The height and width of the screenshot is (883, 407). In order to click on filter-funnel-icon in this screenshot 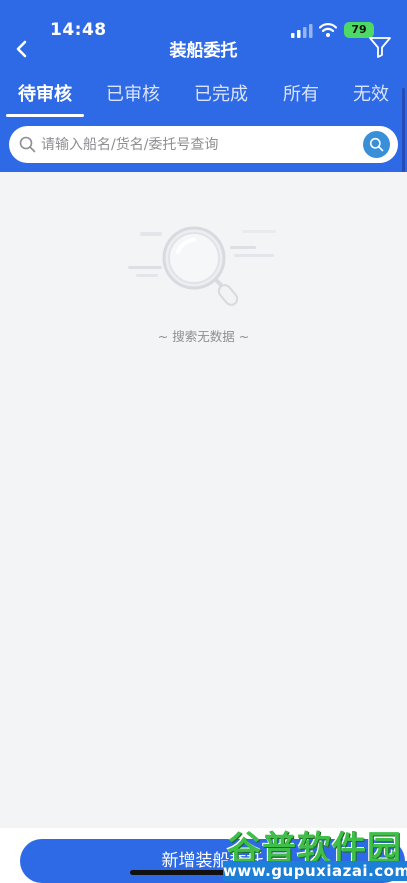, I will do `click(380, 47)`.